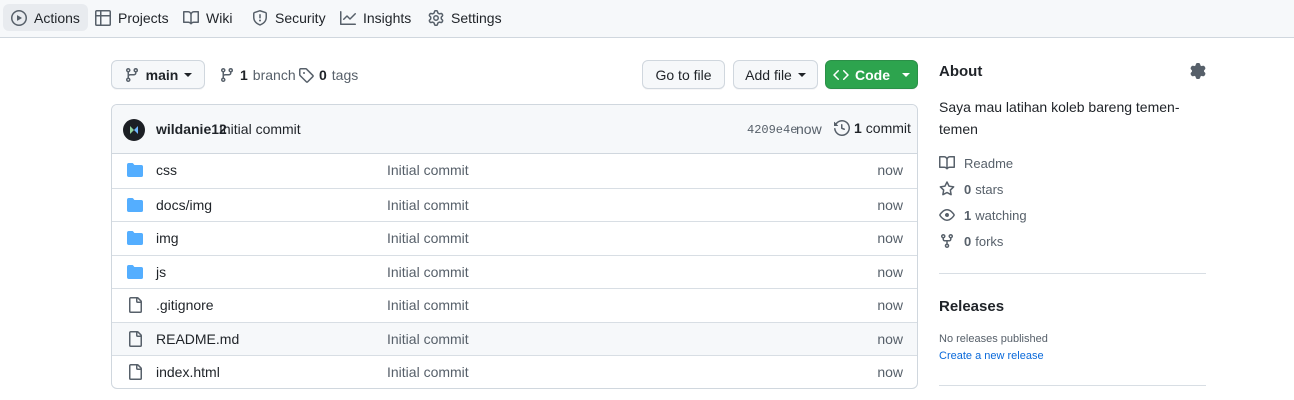 This screenshot has width=1294, height=400. I want to click on add-file-button: Add file, so click(775, 74).